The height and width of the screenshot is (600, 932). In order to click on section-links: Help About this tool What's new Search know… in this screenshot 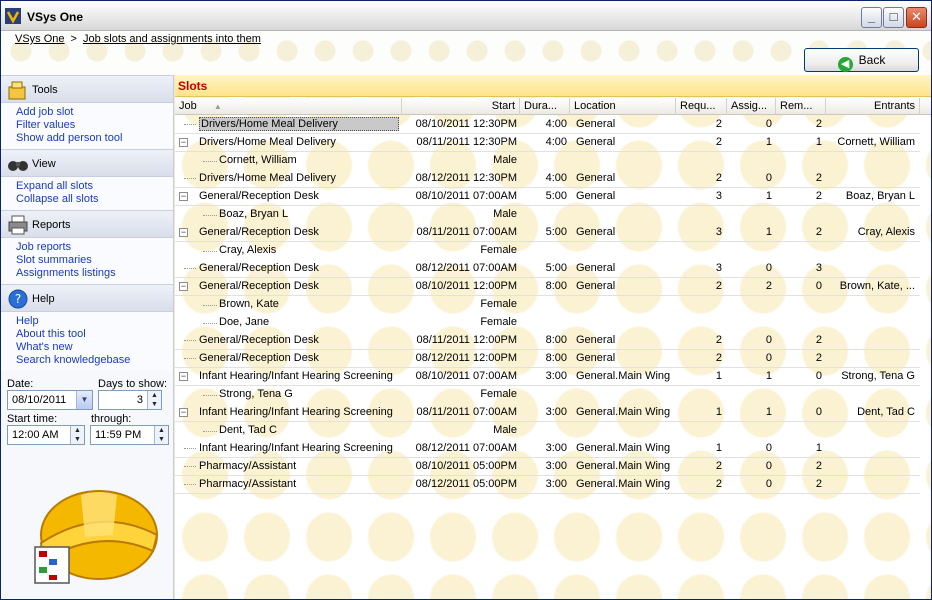, I will do `click(87, 341)`.